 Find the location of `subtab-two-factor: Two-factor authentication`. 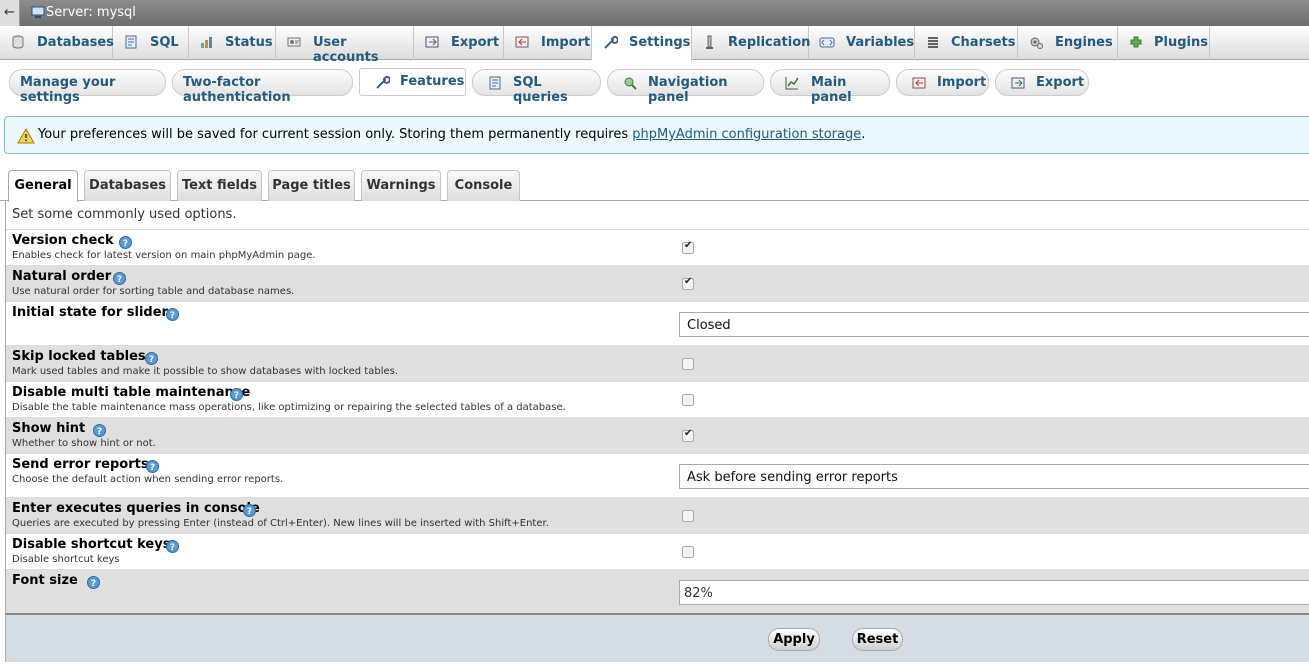

subtab-two-factor: Two-factor authentication is located at coordinates (262, 87).